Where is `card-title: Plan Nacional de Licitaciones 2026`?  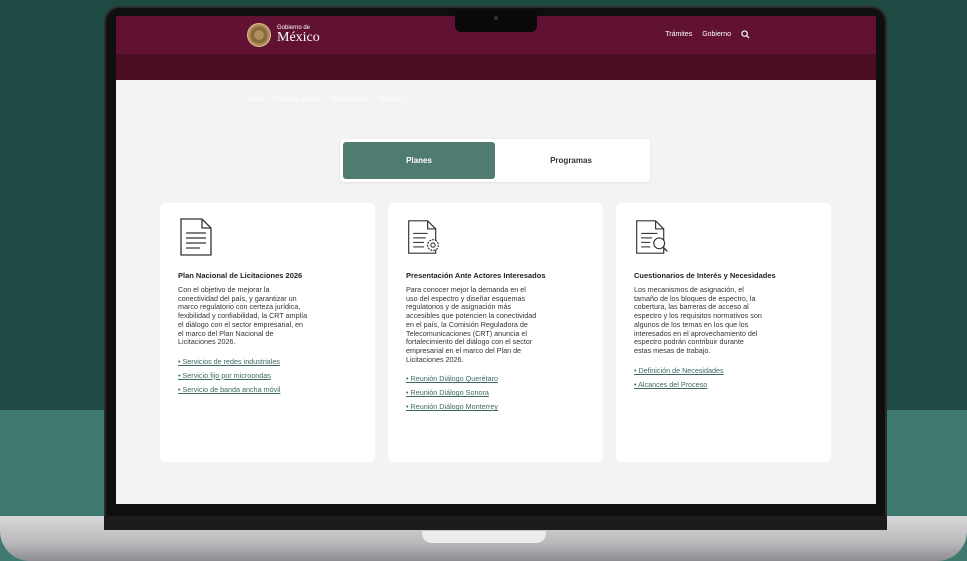 card-title: Plan Nacional de Licitaciones 2026 is located at coordinates (240, 275).